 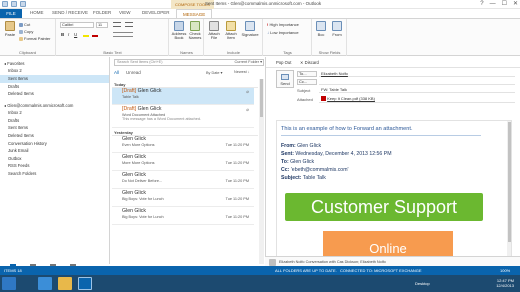 What do you see at coordinates (505, 270) in the screenshot?
I see `zoom-level: 100%` at bounding box center [505, 270].